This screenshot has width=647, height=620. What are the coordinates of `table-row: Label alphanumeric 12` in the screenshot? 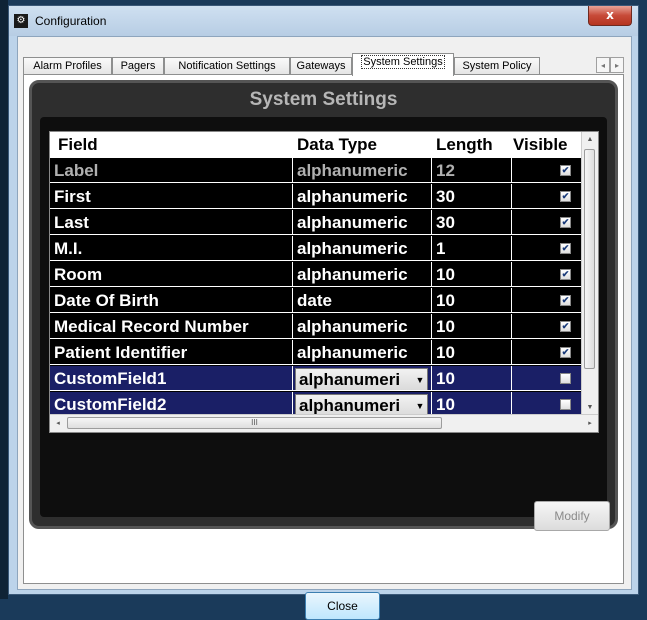 It's located at (317, 171).